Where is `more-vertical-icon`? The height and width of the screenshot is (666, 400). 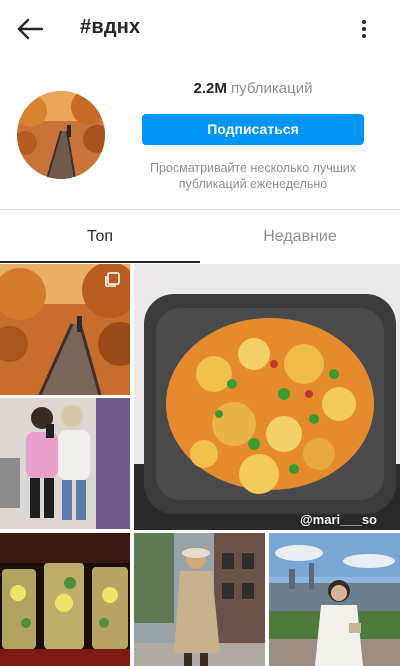
more-vertical-icon is located at coordinates (364, 29).